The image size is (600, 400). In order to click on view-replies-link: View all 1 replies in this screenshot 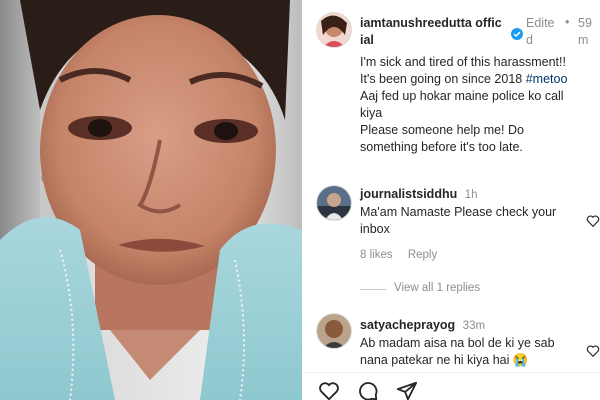, I will do `click(437, 288)`.